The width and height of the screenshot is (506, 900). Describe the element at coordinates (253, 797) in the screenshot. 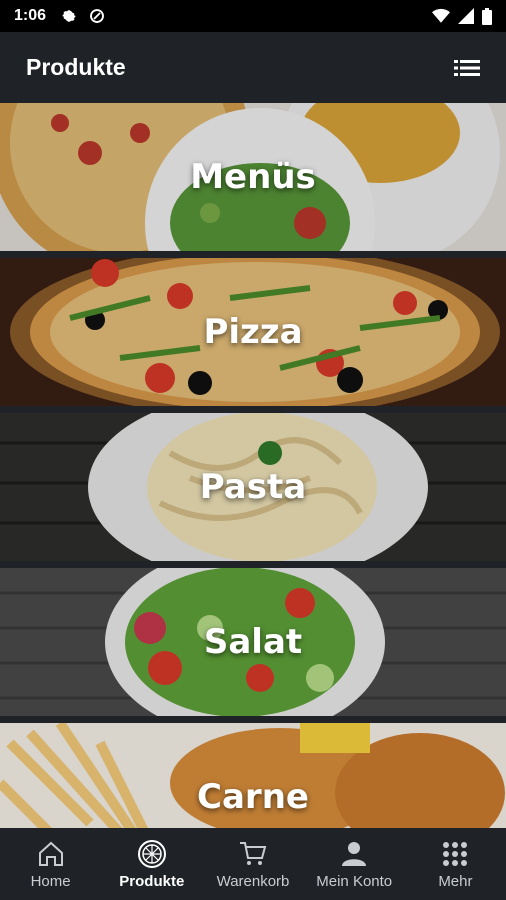

I see `category-label: Carne` at that location.